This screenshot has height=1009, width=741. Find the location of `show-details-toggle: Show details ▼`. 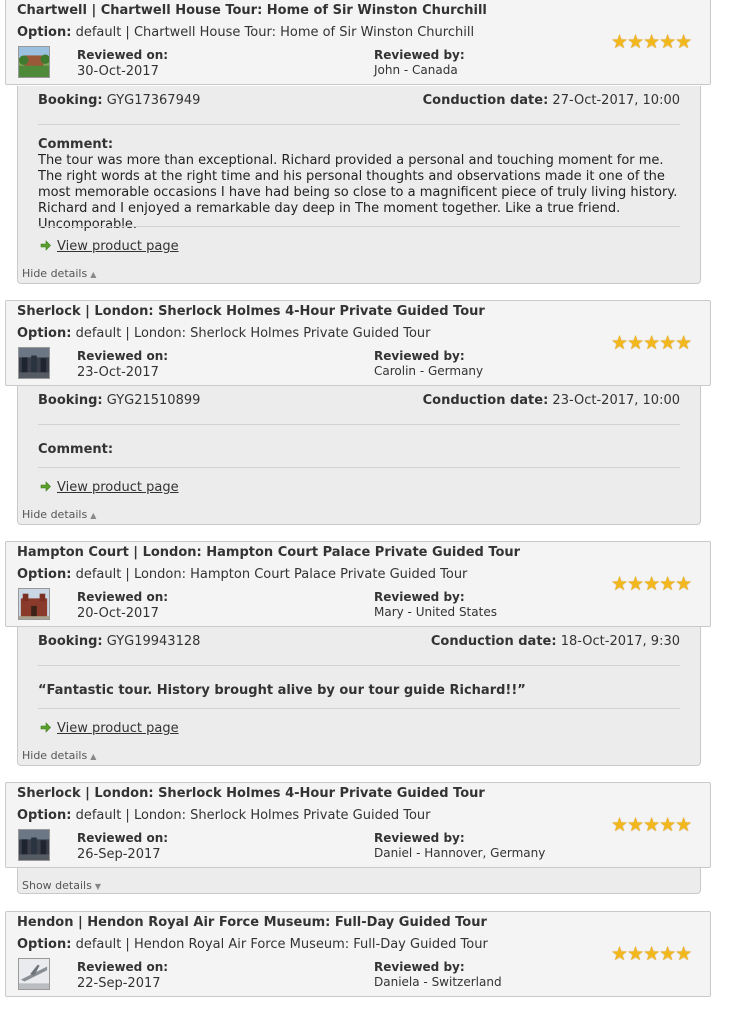

show-details-toggle: Show details ▼ is located at coordinates (61, 885).